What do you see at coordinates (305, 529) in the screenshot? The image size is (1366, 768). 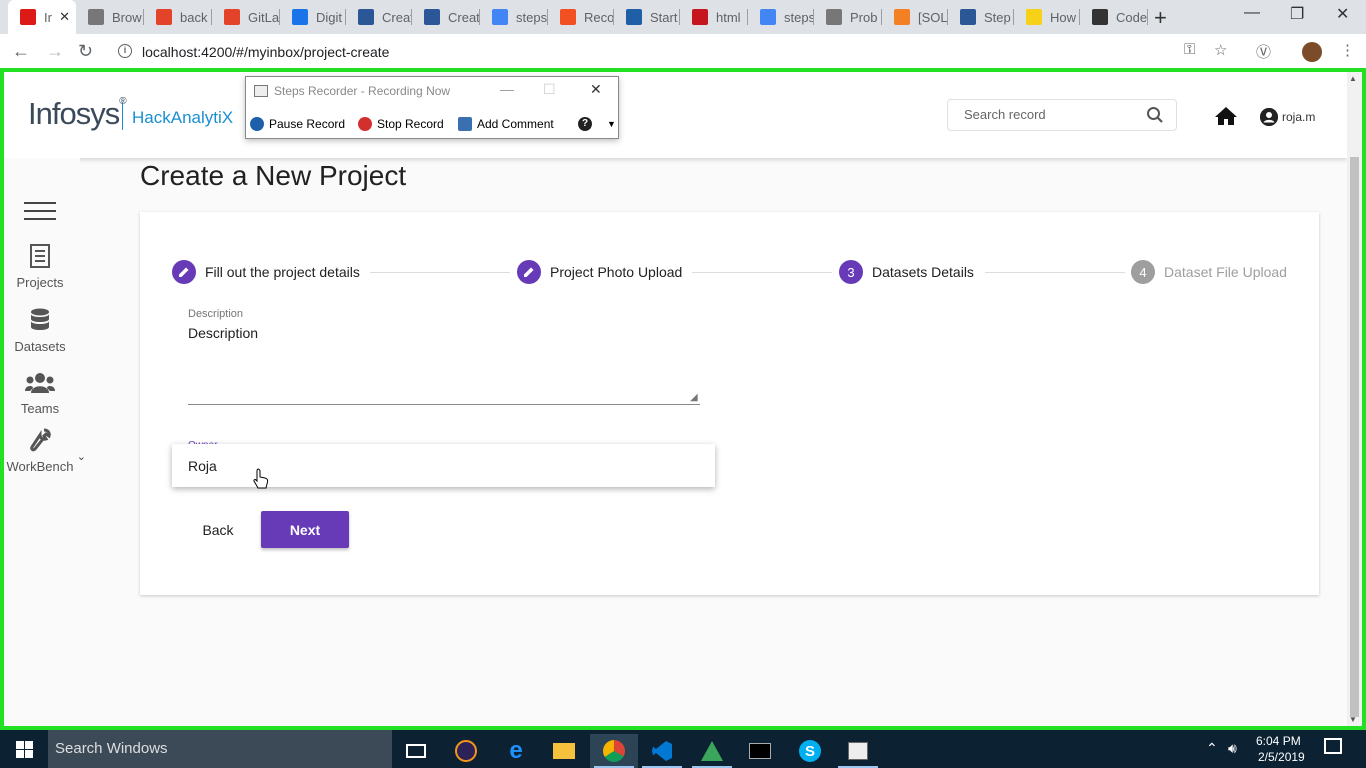 I see `next-button: Next` at bounding box center [305, 529].